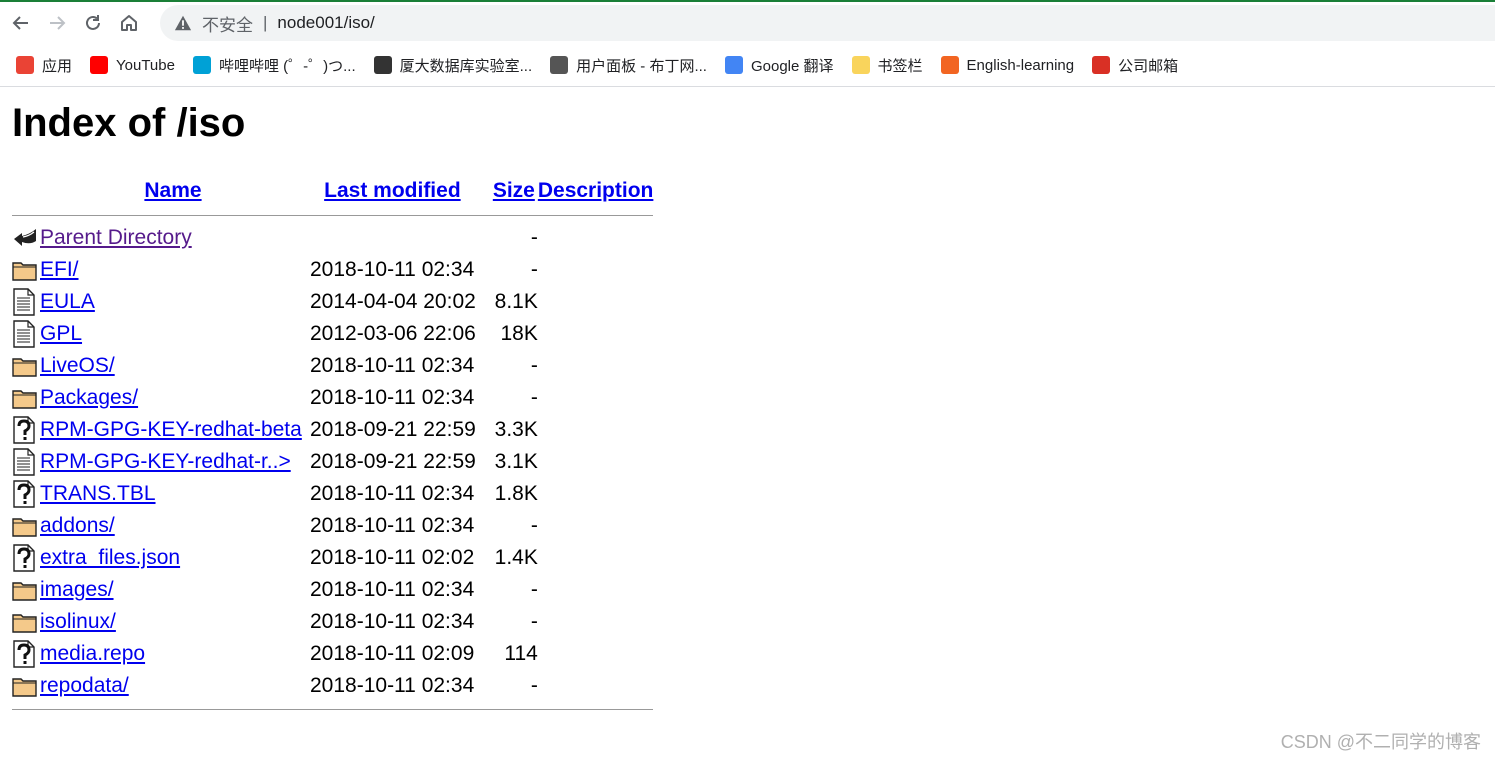  Describe the element at coordinates (25, 65) in the screenshot. I see `apps-grid-icon` at that location.